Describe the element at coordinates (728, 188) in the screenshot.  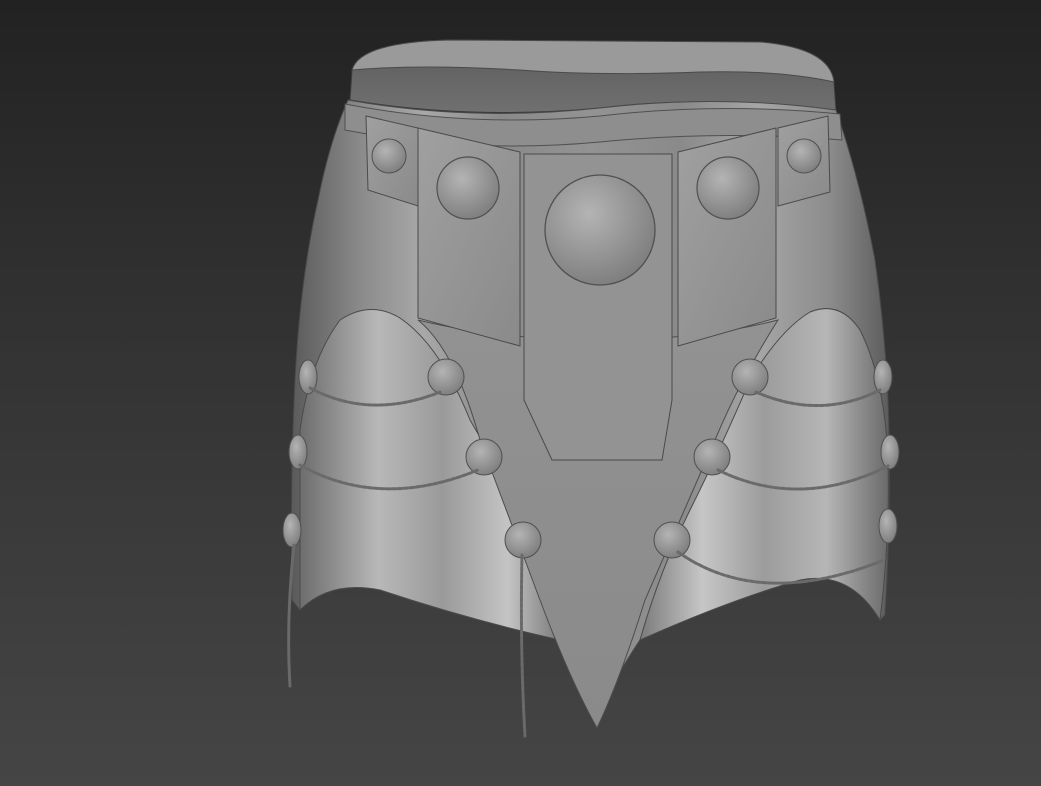
I see `flap-right-medallion` at that location.